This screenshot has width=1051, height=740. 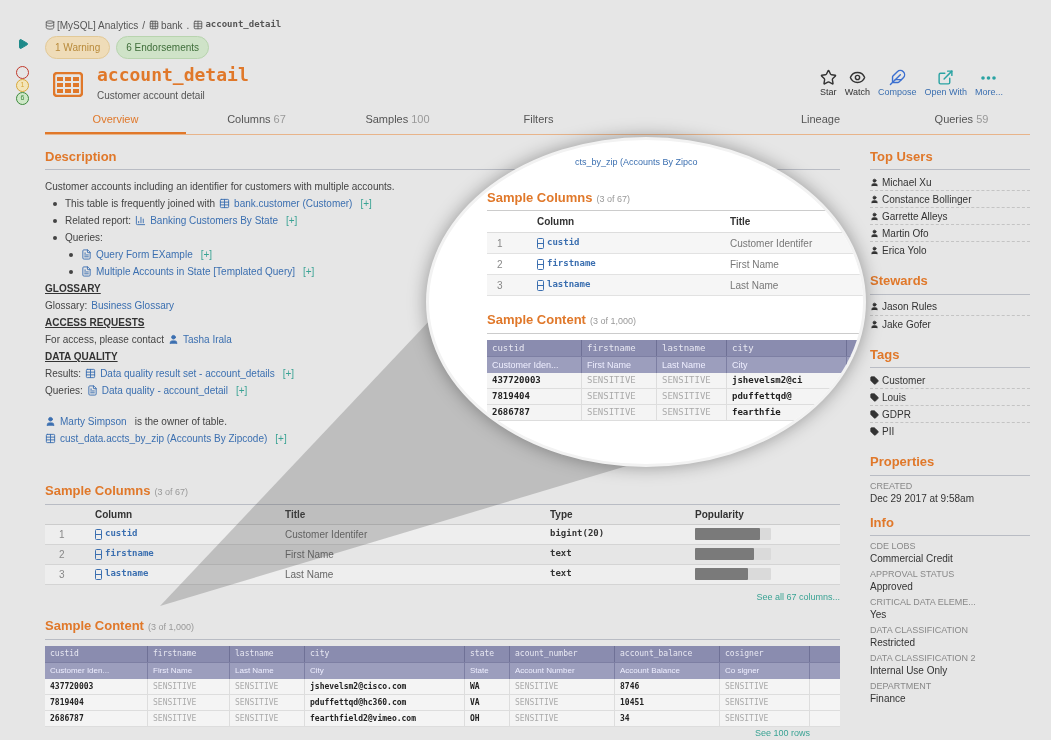 What do you see at coordinates (904, 380) in the screenshot?
I see `tag-link: Customer` at bounding box center [904, 380].